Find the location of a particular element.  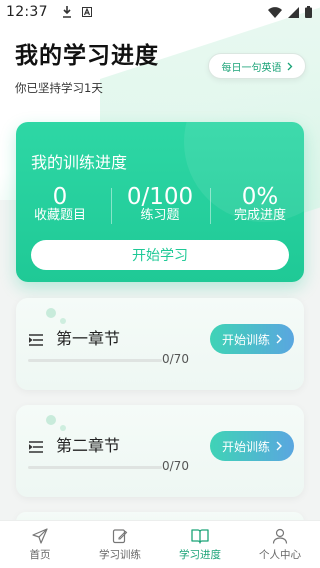

stat-exercises: 0/100 练习题 is located at coordinates (160, 204).